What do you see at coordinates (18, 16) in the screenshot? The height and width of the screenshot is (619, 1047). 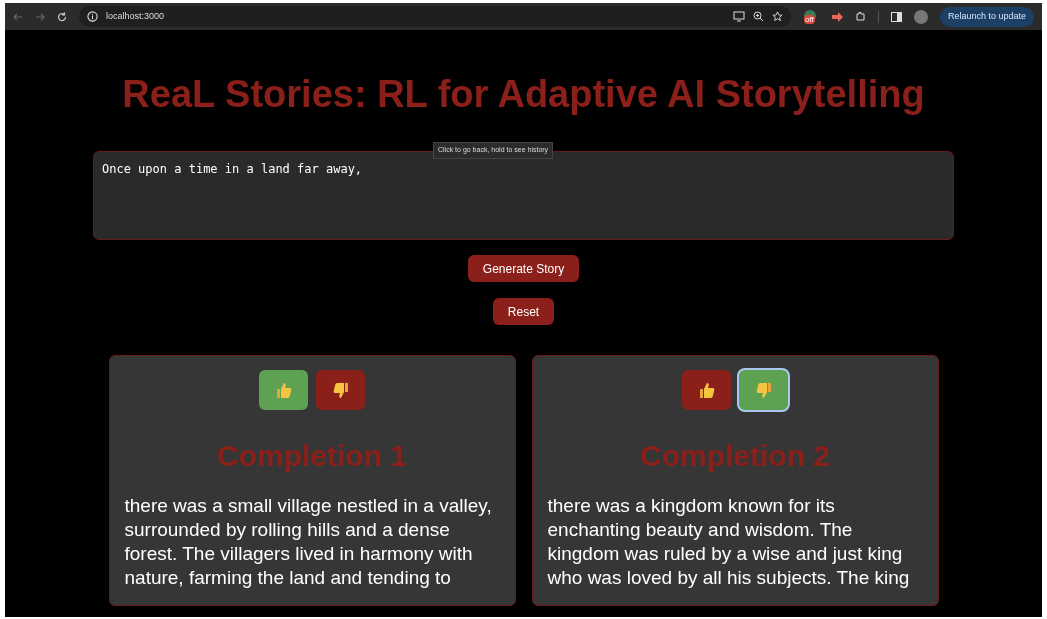 I see `back-icon` at bounding box center [18, 16].